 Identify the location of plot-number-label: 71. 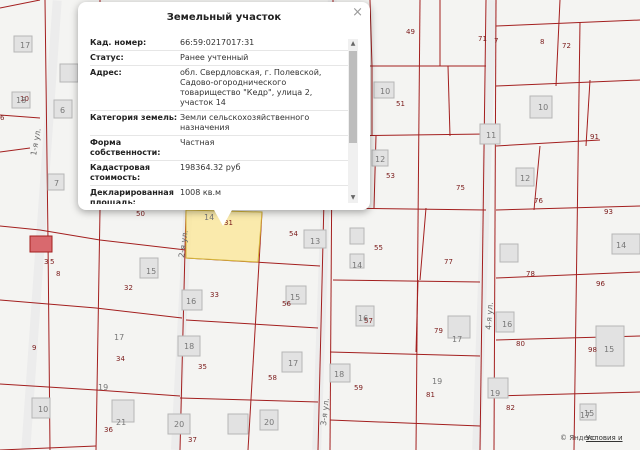
(482, 39).